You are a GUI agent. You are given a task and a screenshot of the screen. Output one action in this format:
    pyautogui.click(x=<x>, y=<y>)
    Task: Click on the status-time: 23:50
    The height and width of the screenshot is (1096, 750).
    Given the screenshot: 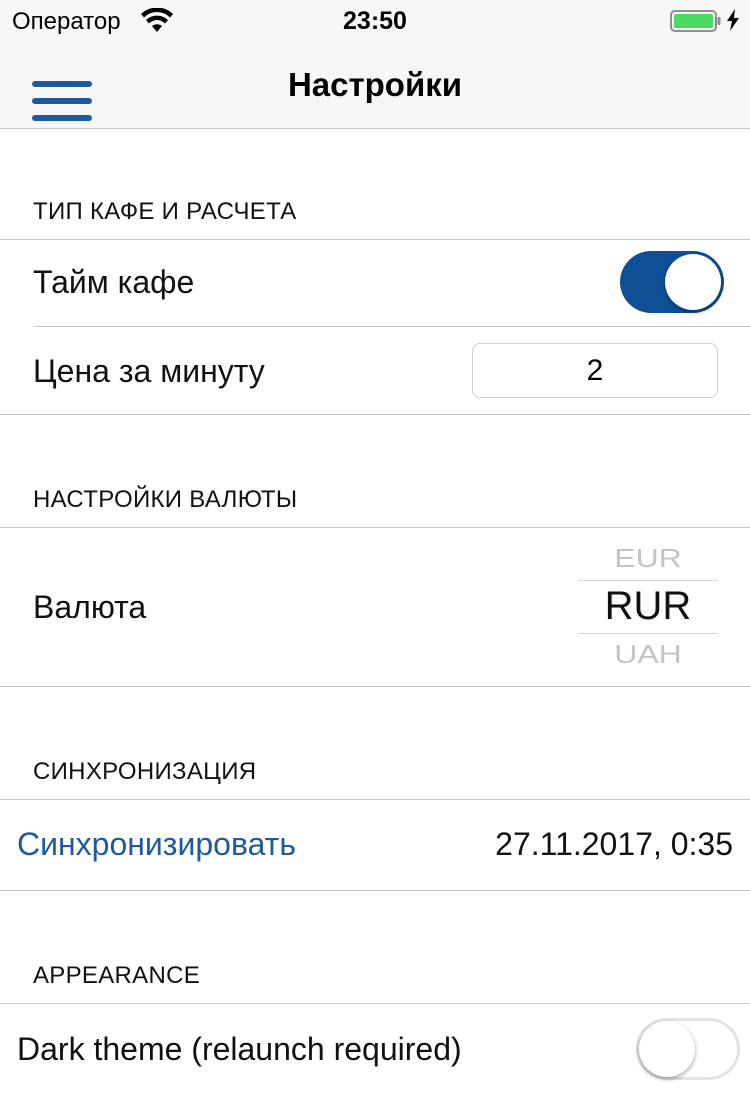 What is the action you would take?
    pyautogui.click(x=375, y=21)
    